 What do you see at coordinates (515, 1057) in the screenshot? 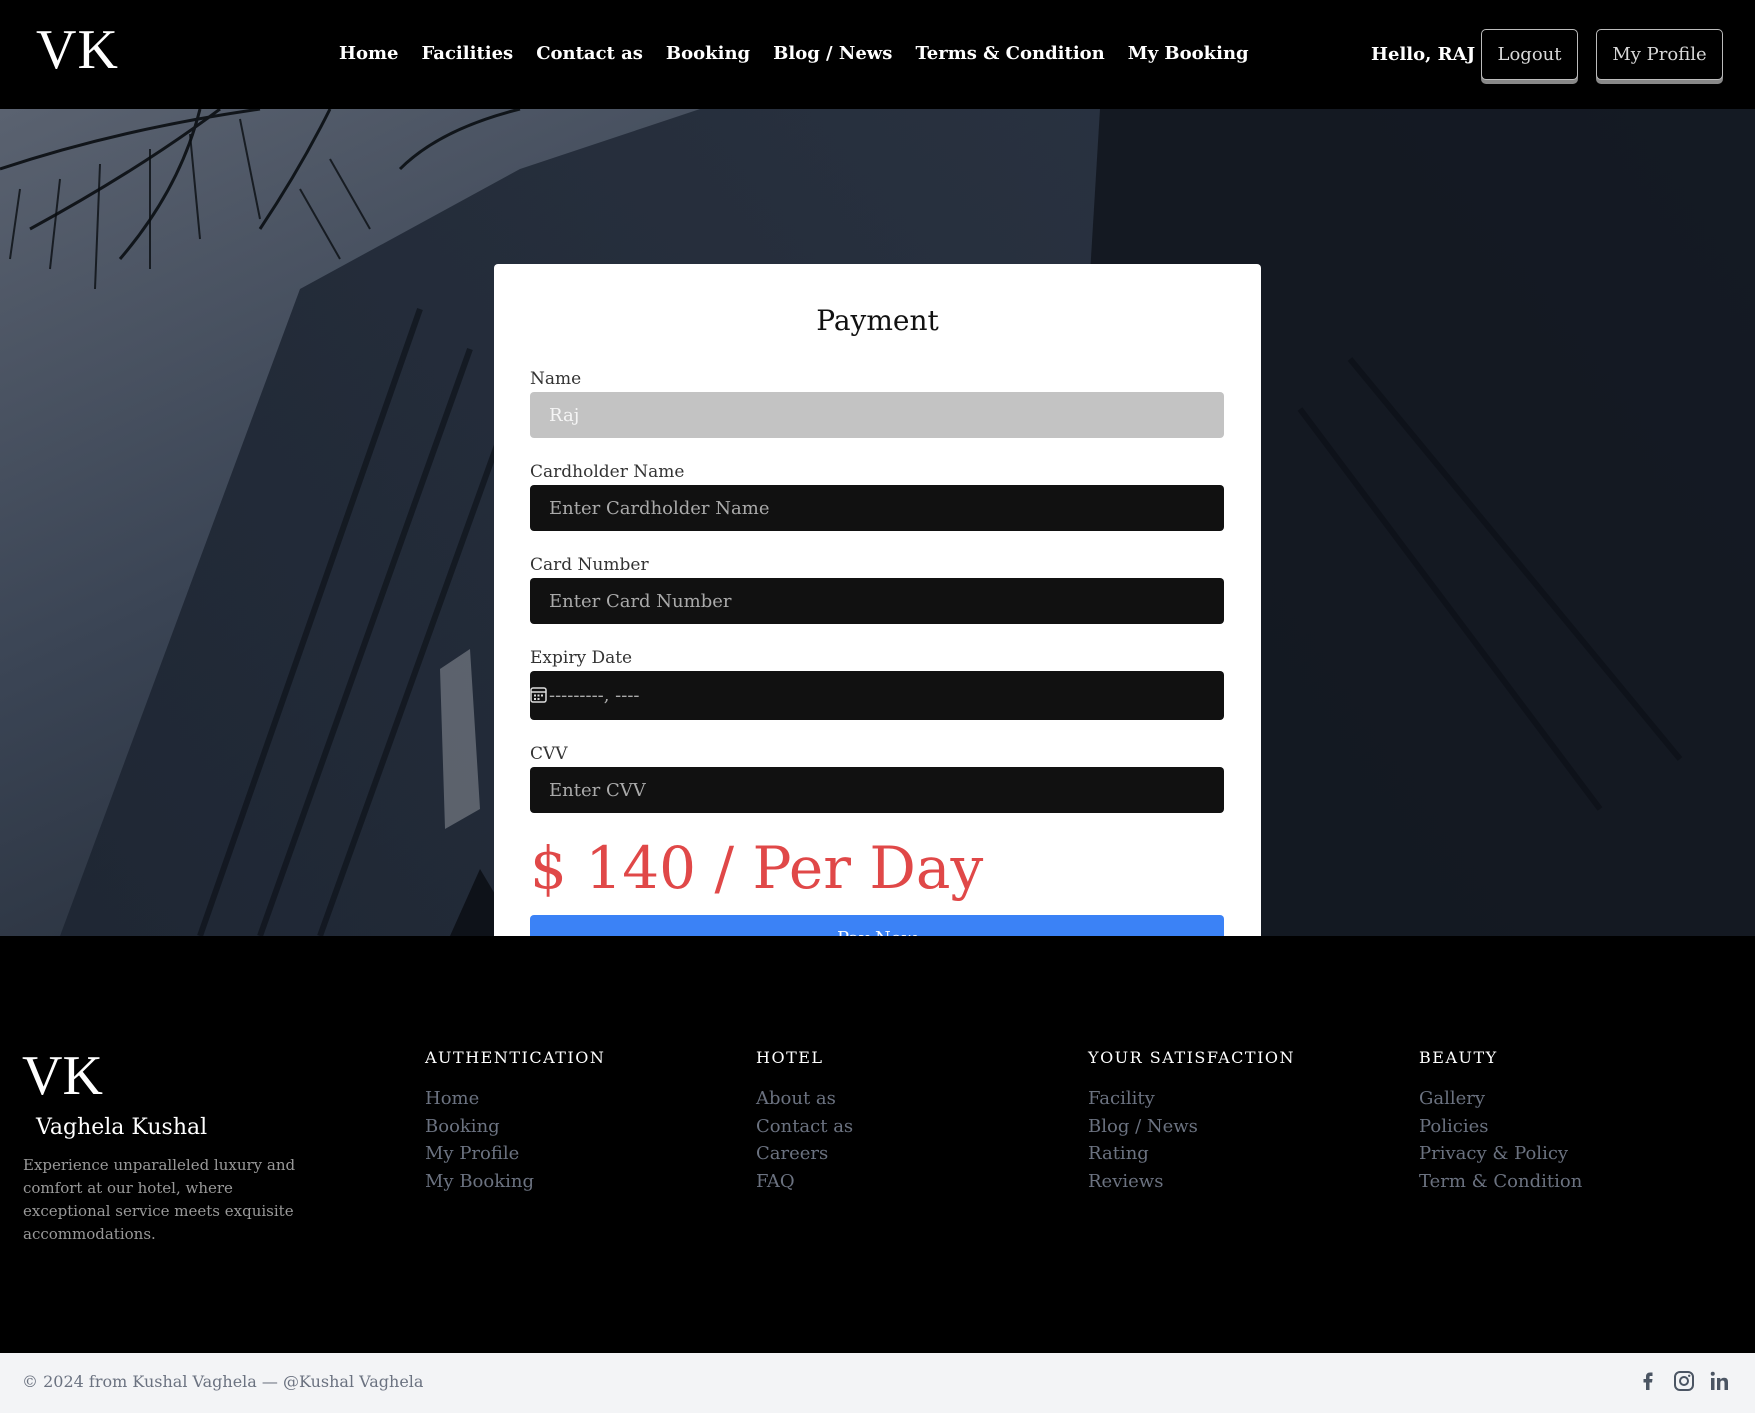
I see `footer-column-title: AUTHENTICATION` at bounding box center [515, 1057].